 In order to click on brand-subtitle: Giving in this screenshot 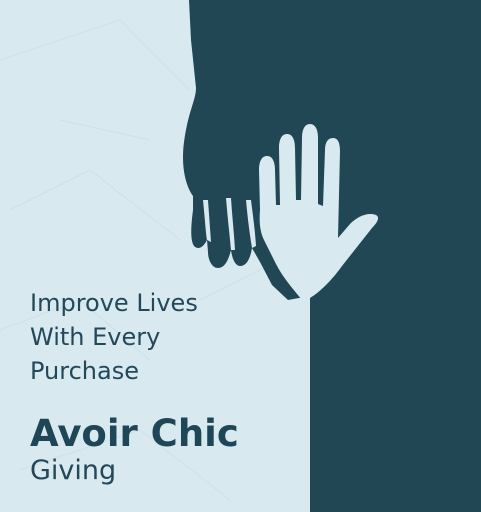, I will do `click(73, 470)`.